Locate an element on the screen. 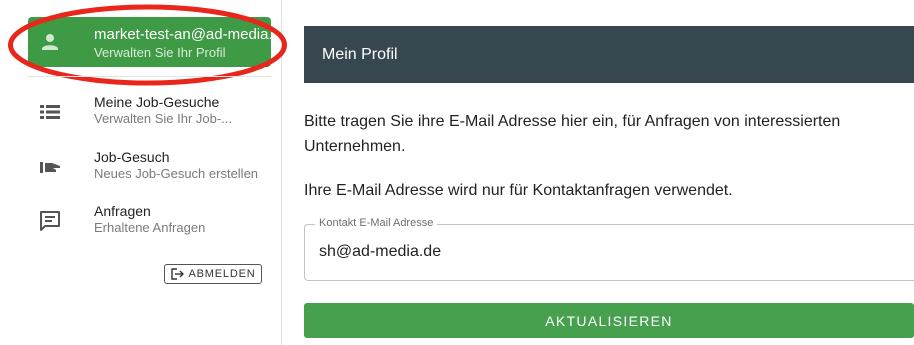 The height and width of the screenshot is (345, 914). logout-button: ABMELDEN is located at coordinates (213, 274).